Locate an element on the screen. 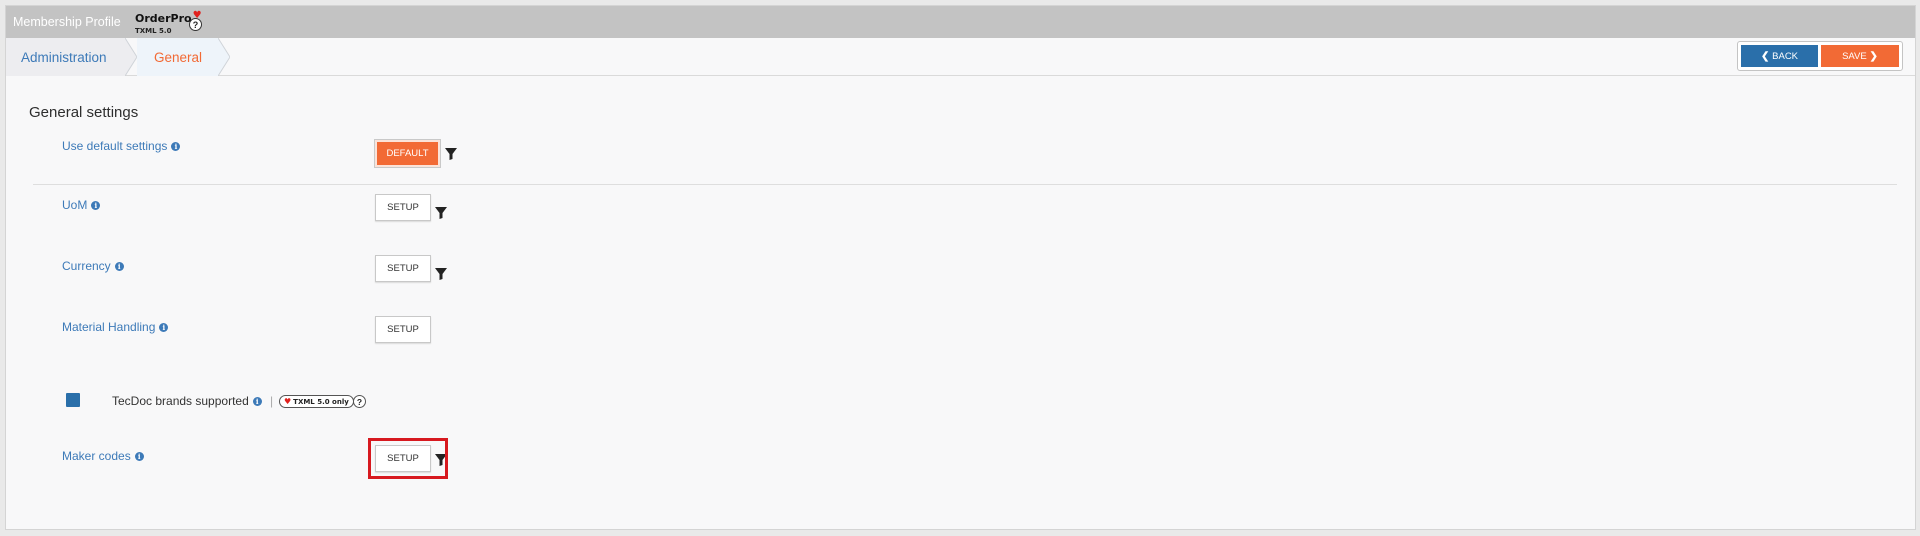  back-button: ❮ BACK is located at coordinates (1779, 56).